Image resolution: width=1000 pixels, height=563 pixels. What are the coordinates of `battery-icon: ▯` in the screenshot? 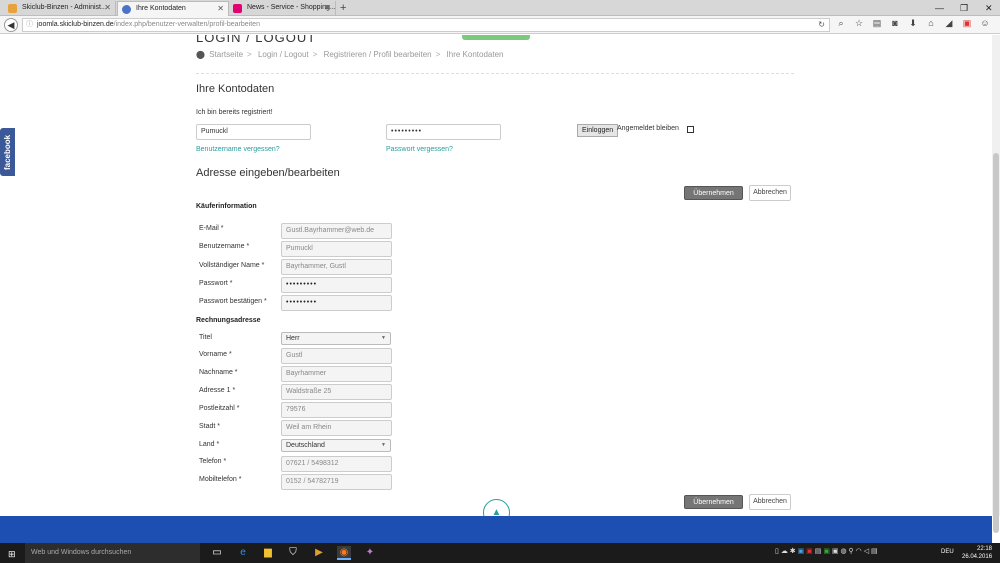 It's located at (777, 551).